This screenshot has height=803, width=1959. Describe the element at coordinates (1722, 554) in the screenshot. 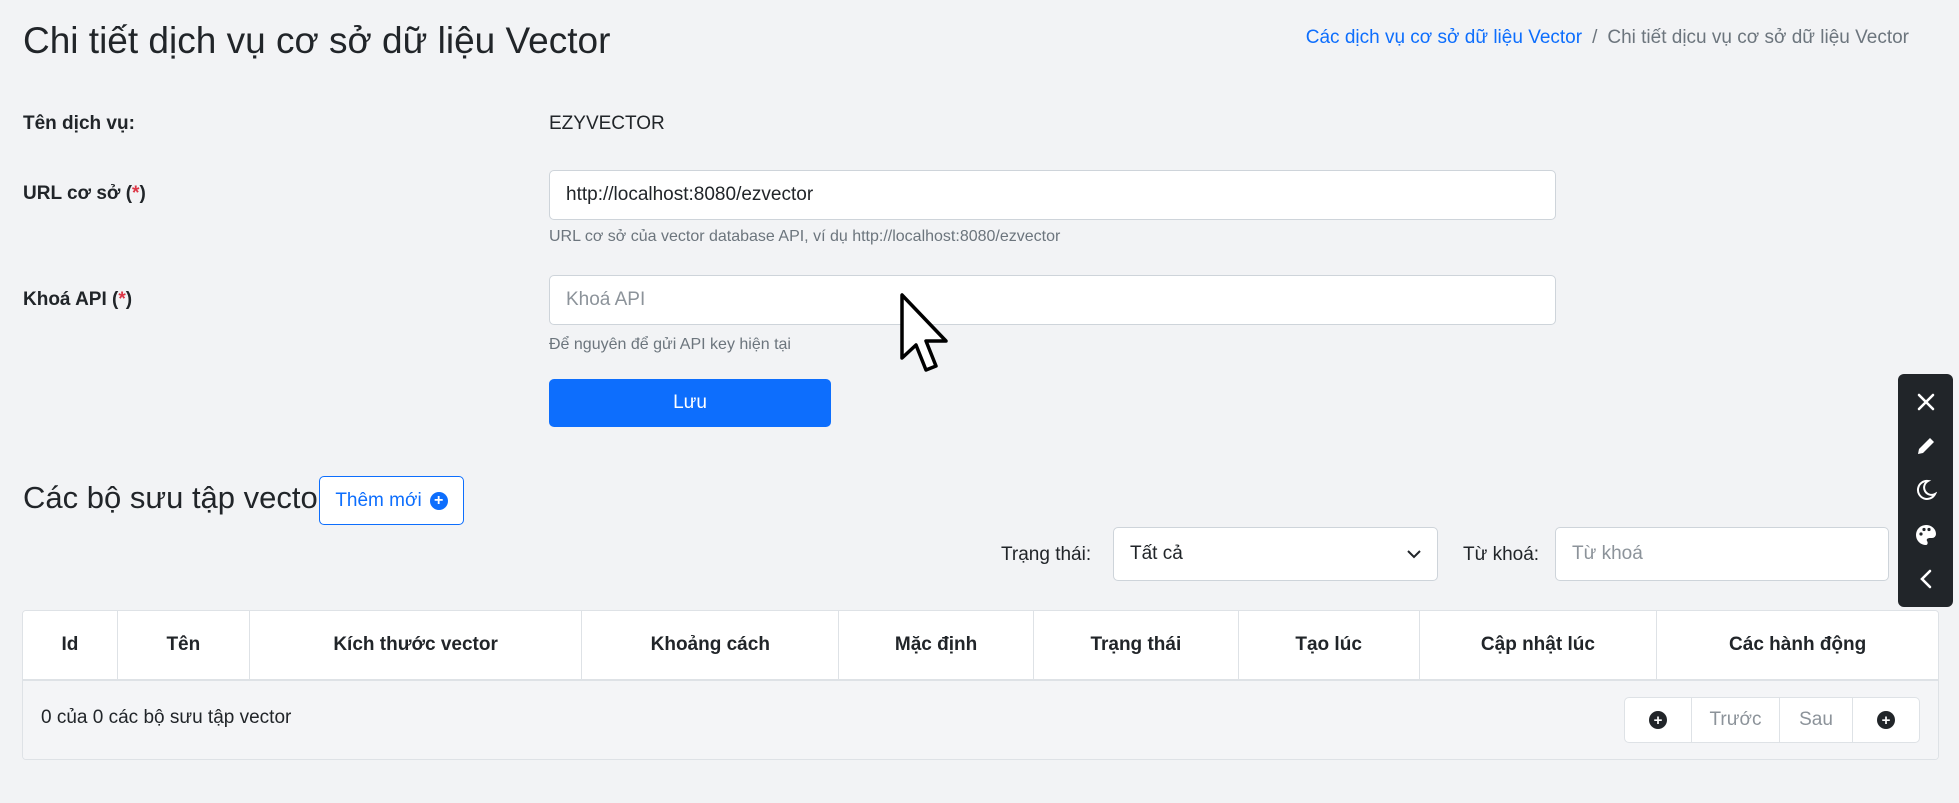

I see `keyword-input` at that location.